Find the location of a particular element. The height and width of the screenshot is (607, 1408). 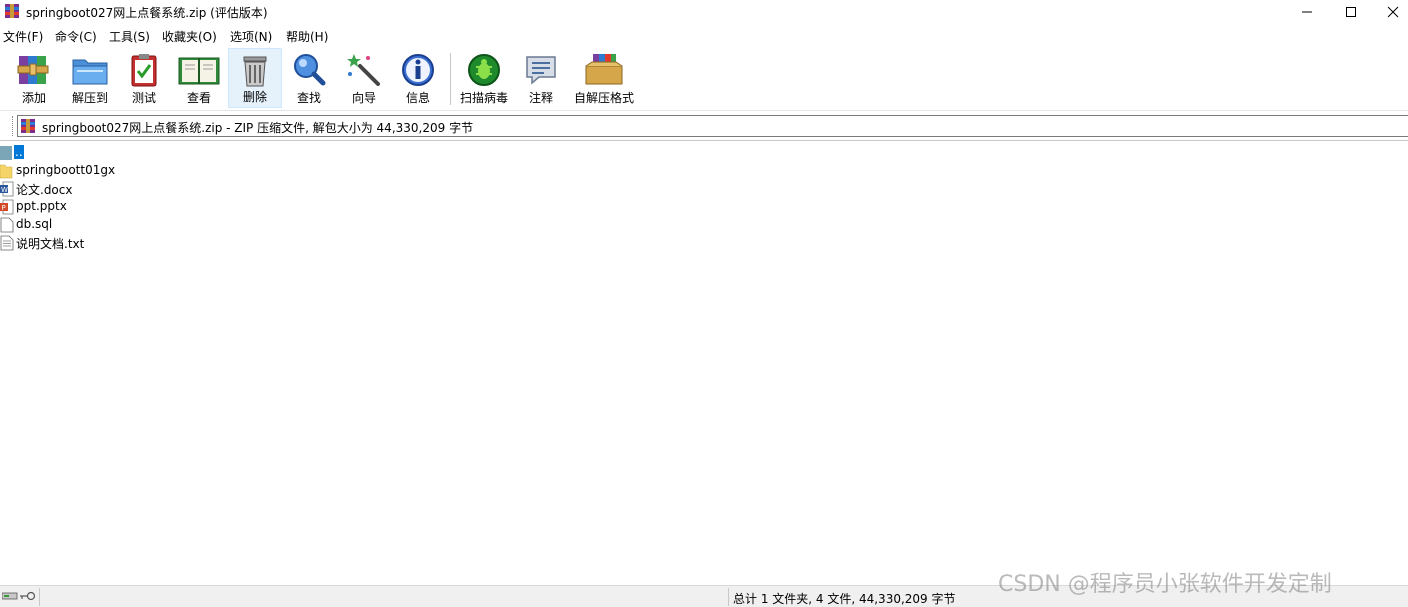

file-name-pptx: ppt.pptx is located at coordinates (41, 206).